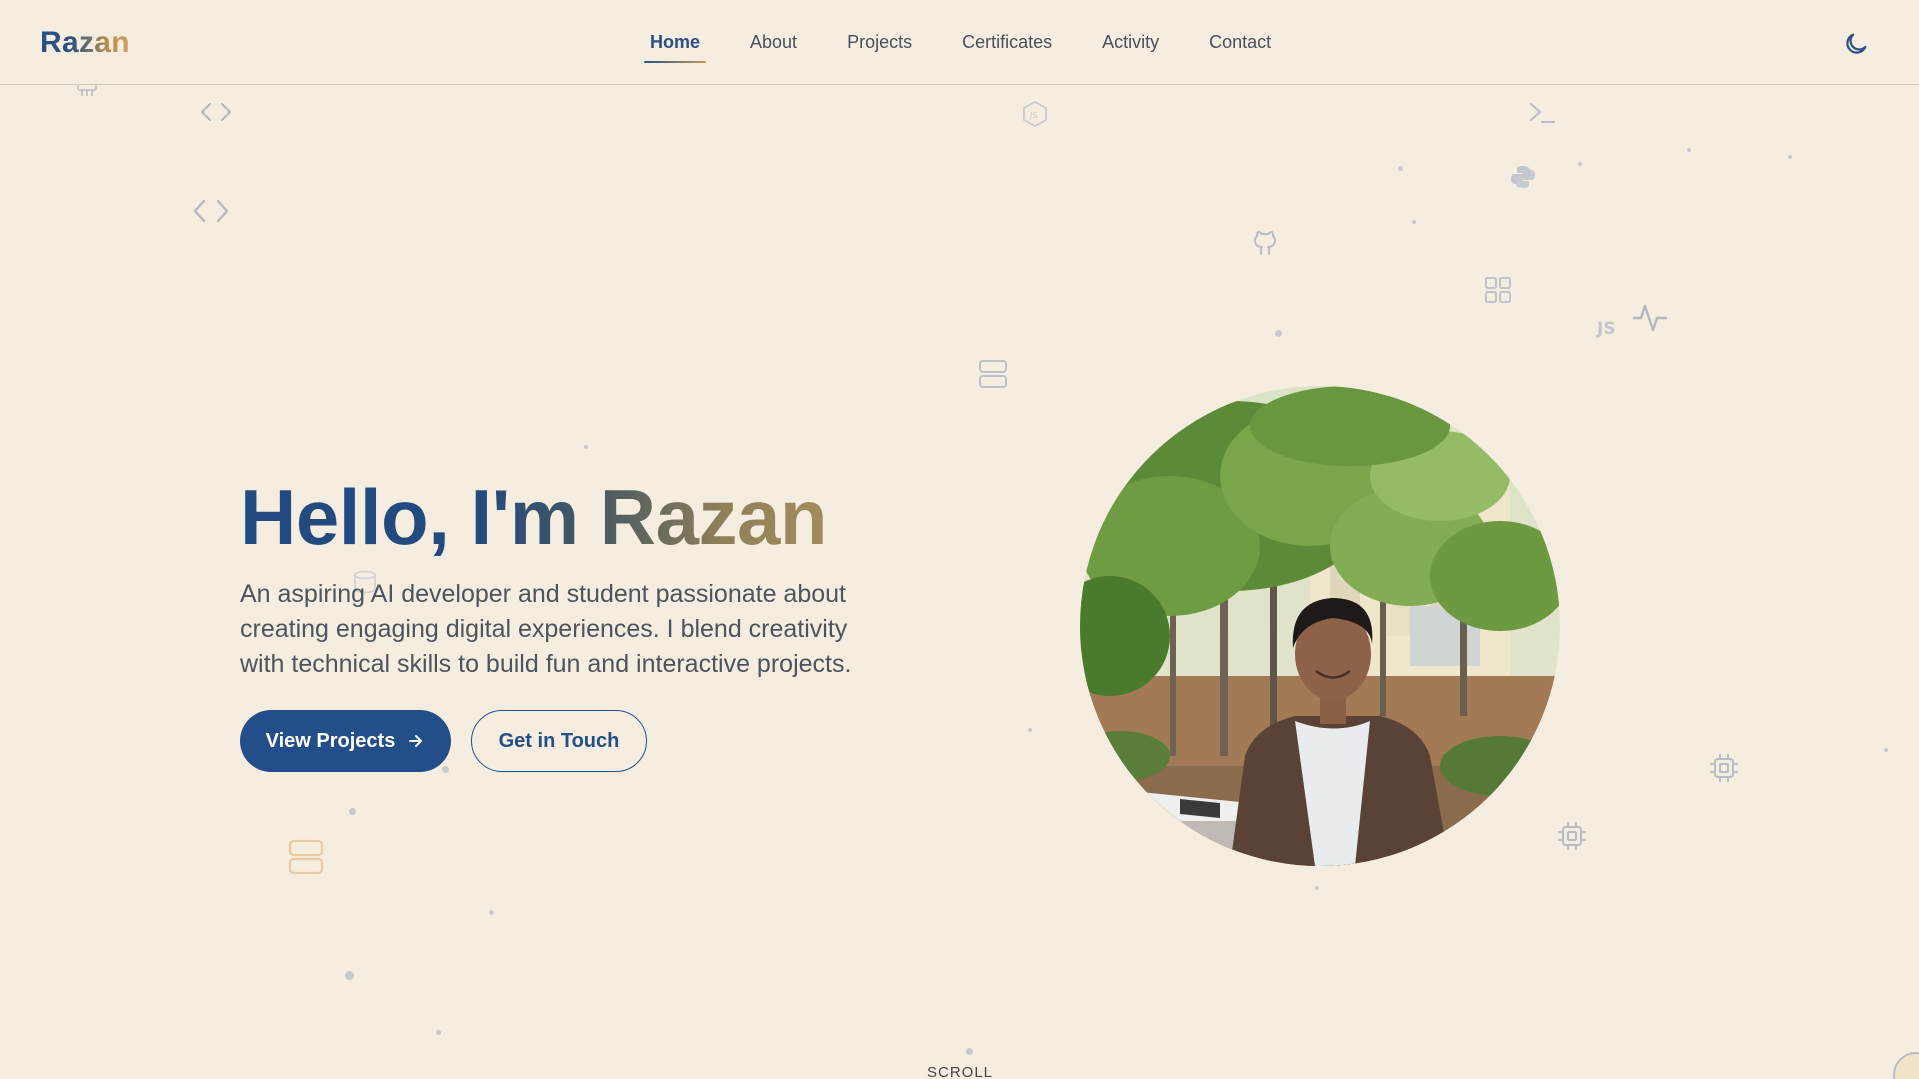 The image size is (1919, 1079). What do you see at coordinates (85, 43) in the screenshot?
I see `site-logo: Razan` at bounding box center [85, 43].